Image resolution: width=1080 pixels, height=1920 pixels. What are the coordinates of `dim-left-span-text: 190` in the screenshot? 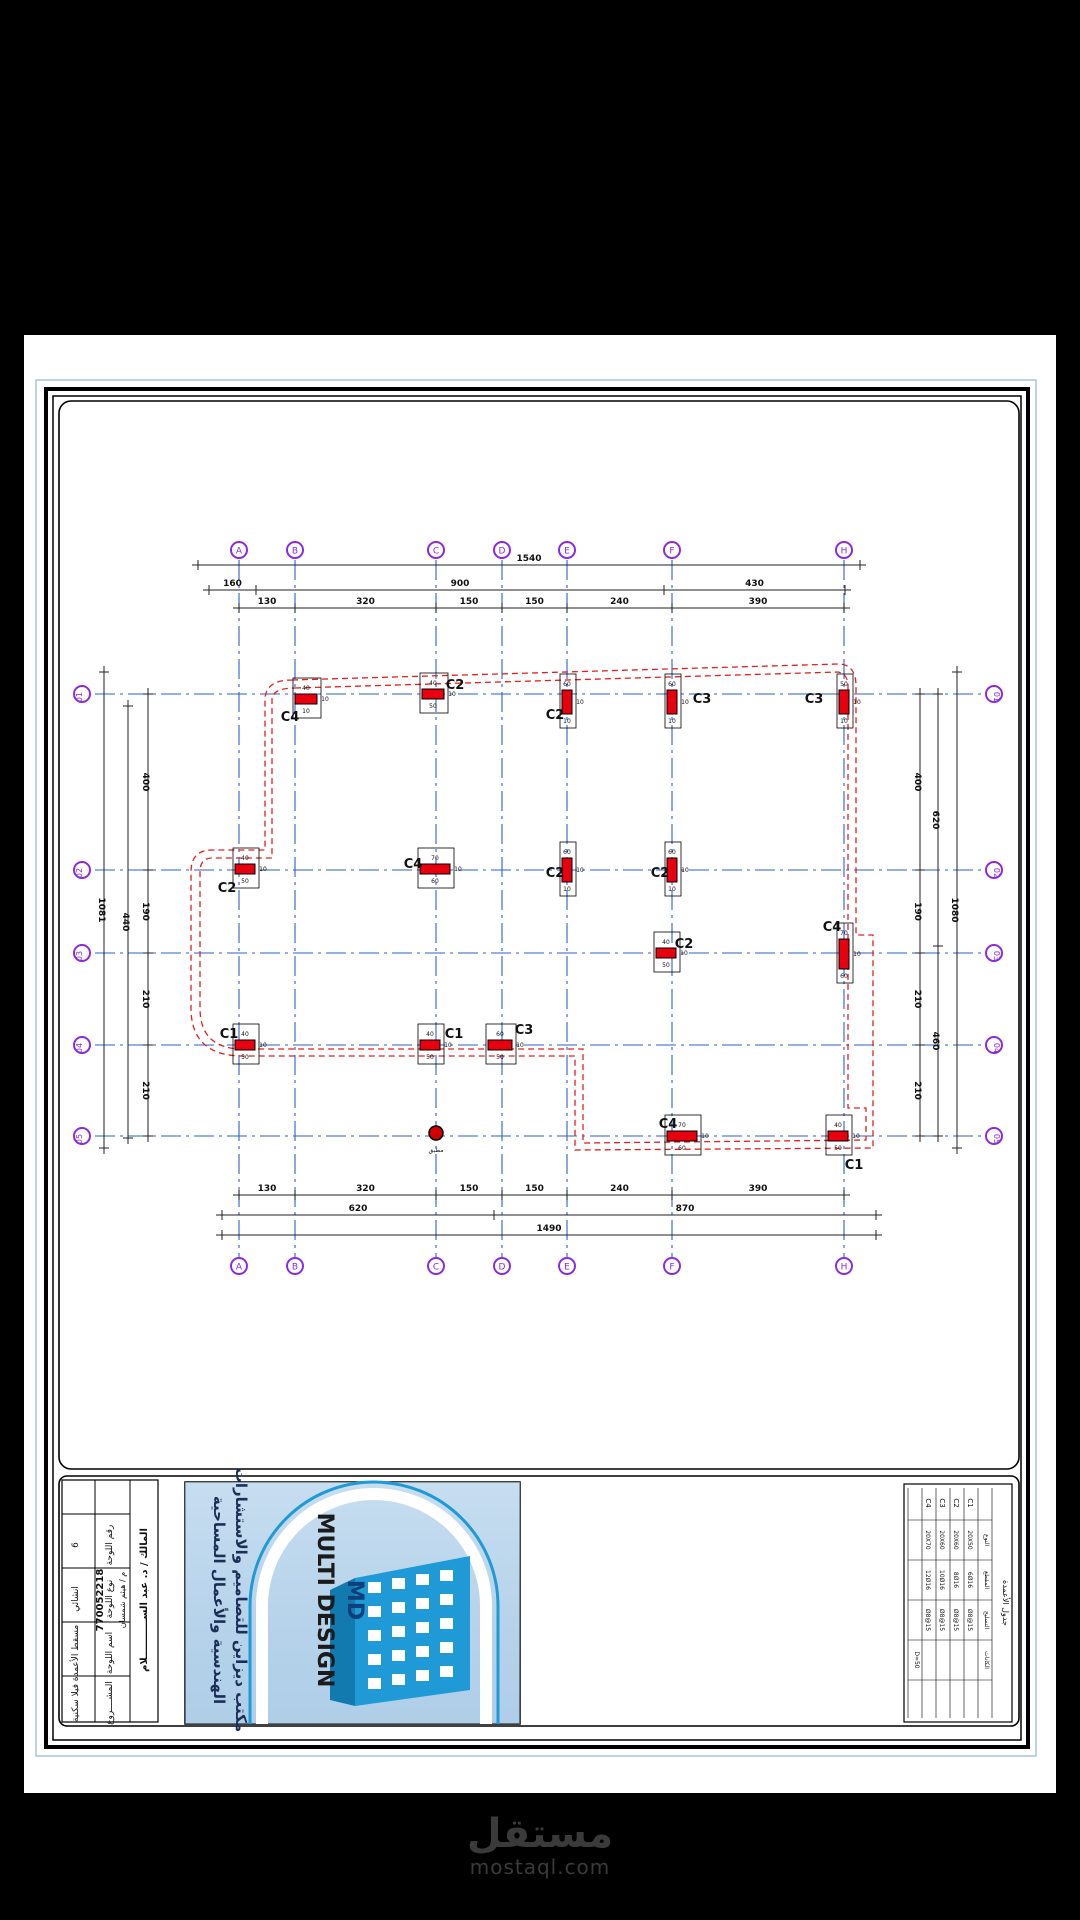 It's located at (145, 911).